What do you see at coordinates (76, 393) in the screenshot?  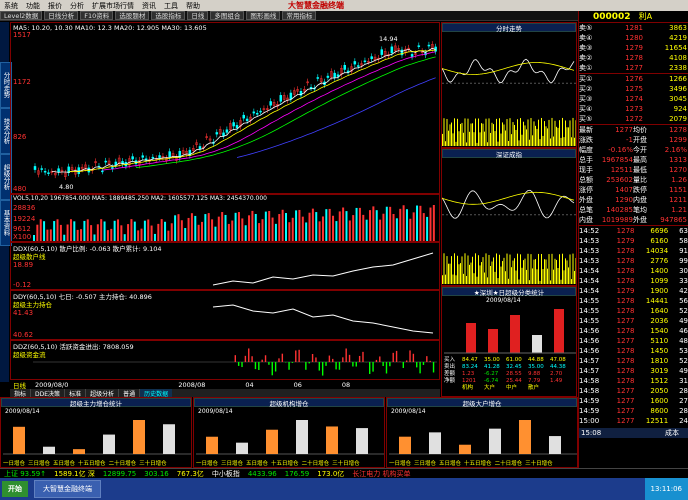 I see `tab-2: 标准` at bounding box center [76, 393].